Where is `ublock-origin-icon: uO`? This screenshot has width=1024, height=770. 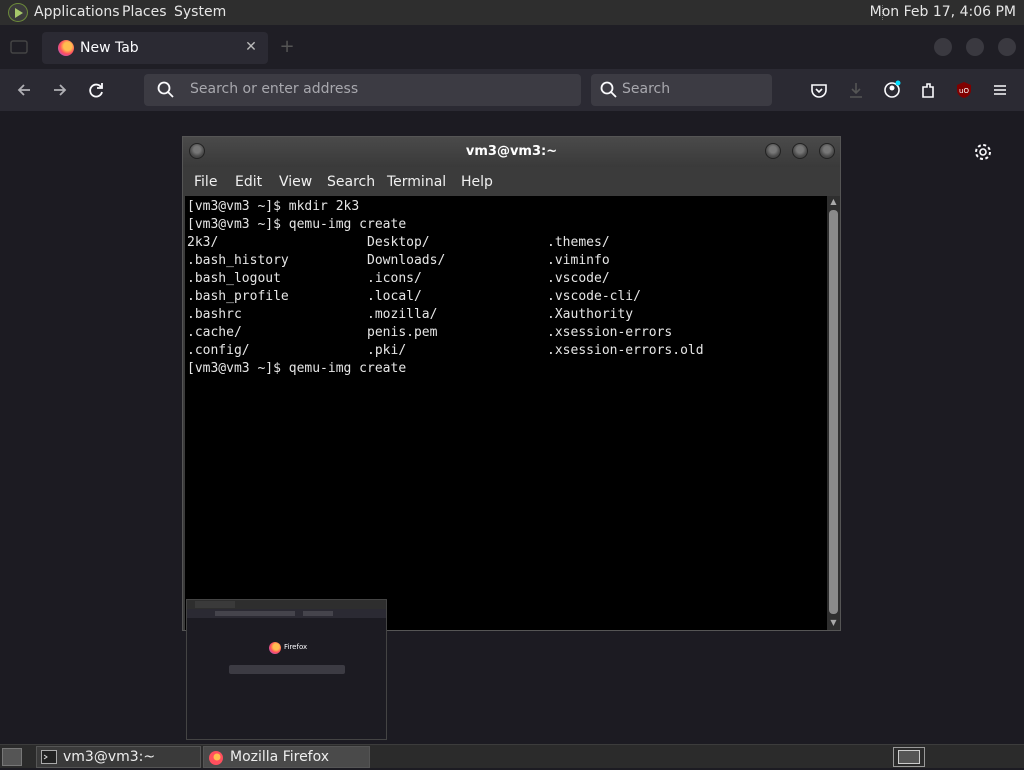
ublock-origin-icon: uO is located at coordinates (964, 90).